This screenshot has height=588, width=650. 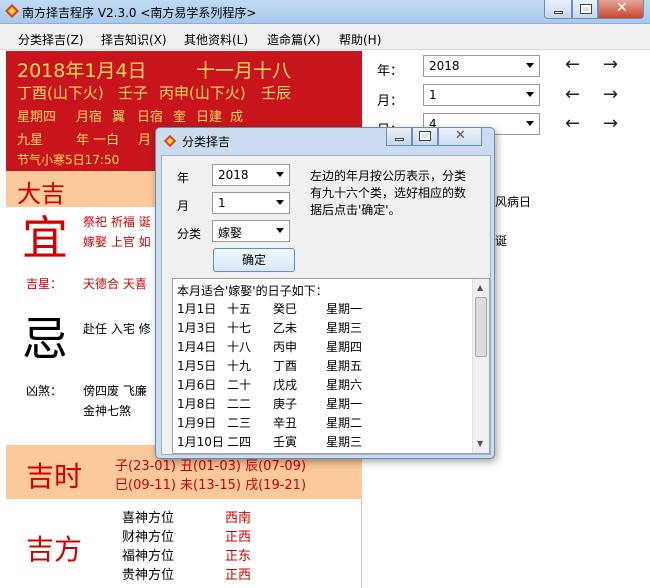 What do you see at coordinates (390, 71) in the screenshot?
I see `year-label: 年：` at bounding box center [390, 71].